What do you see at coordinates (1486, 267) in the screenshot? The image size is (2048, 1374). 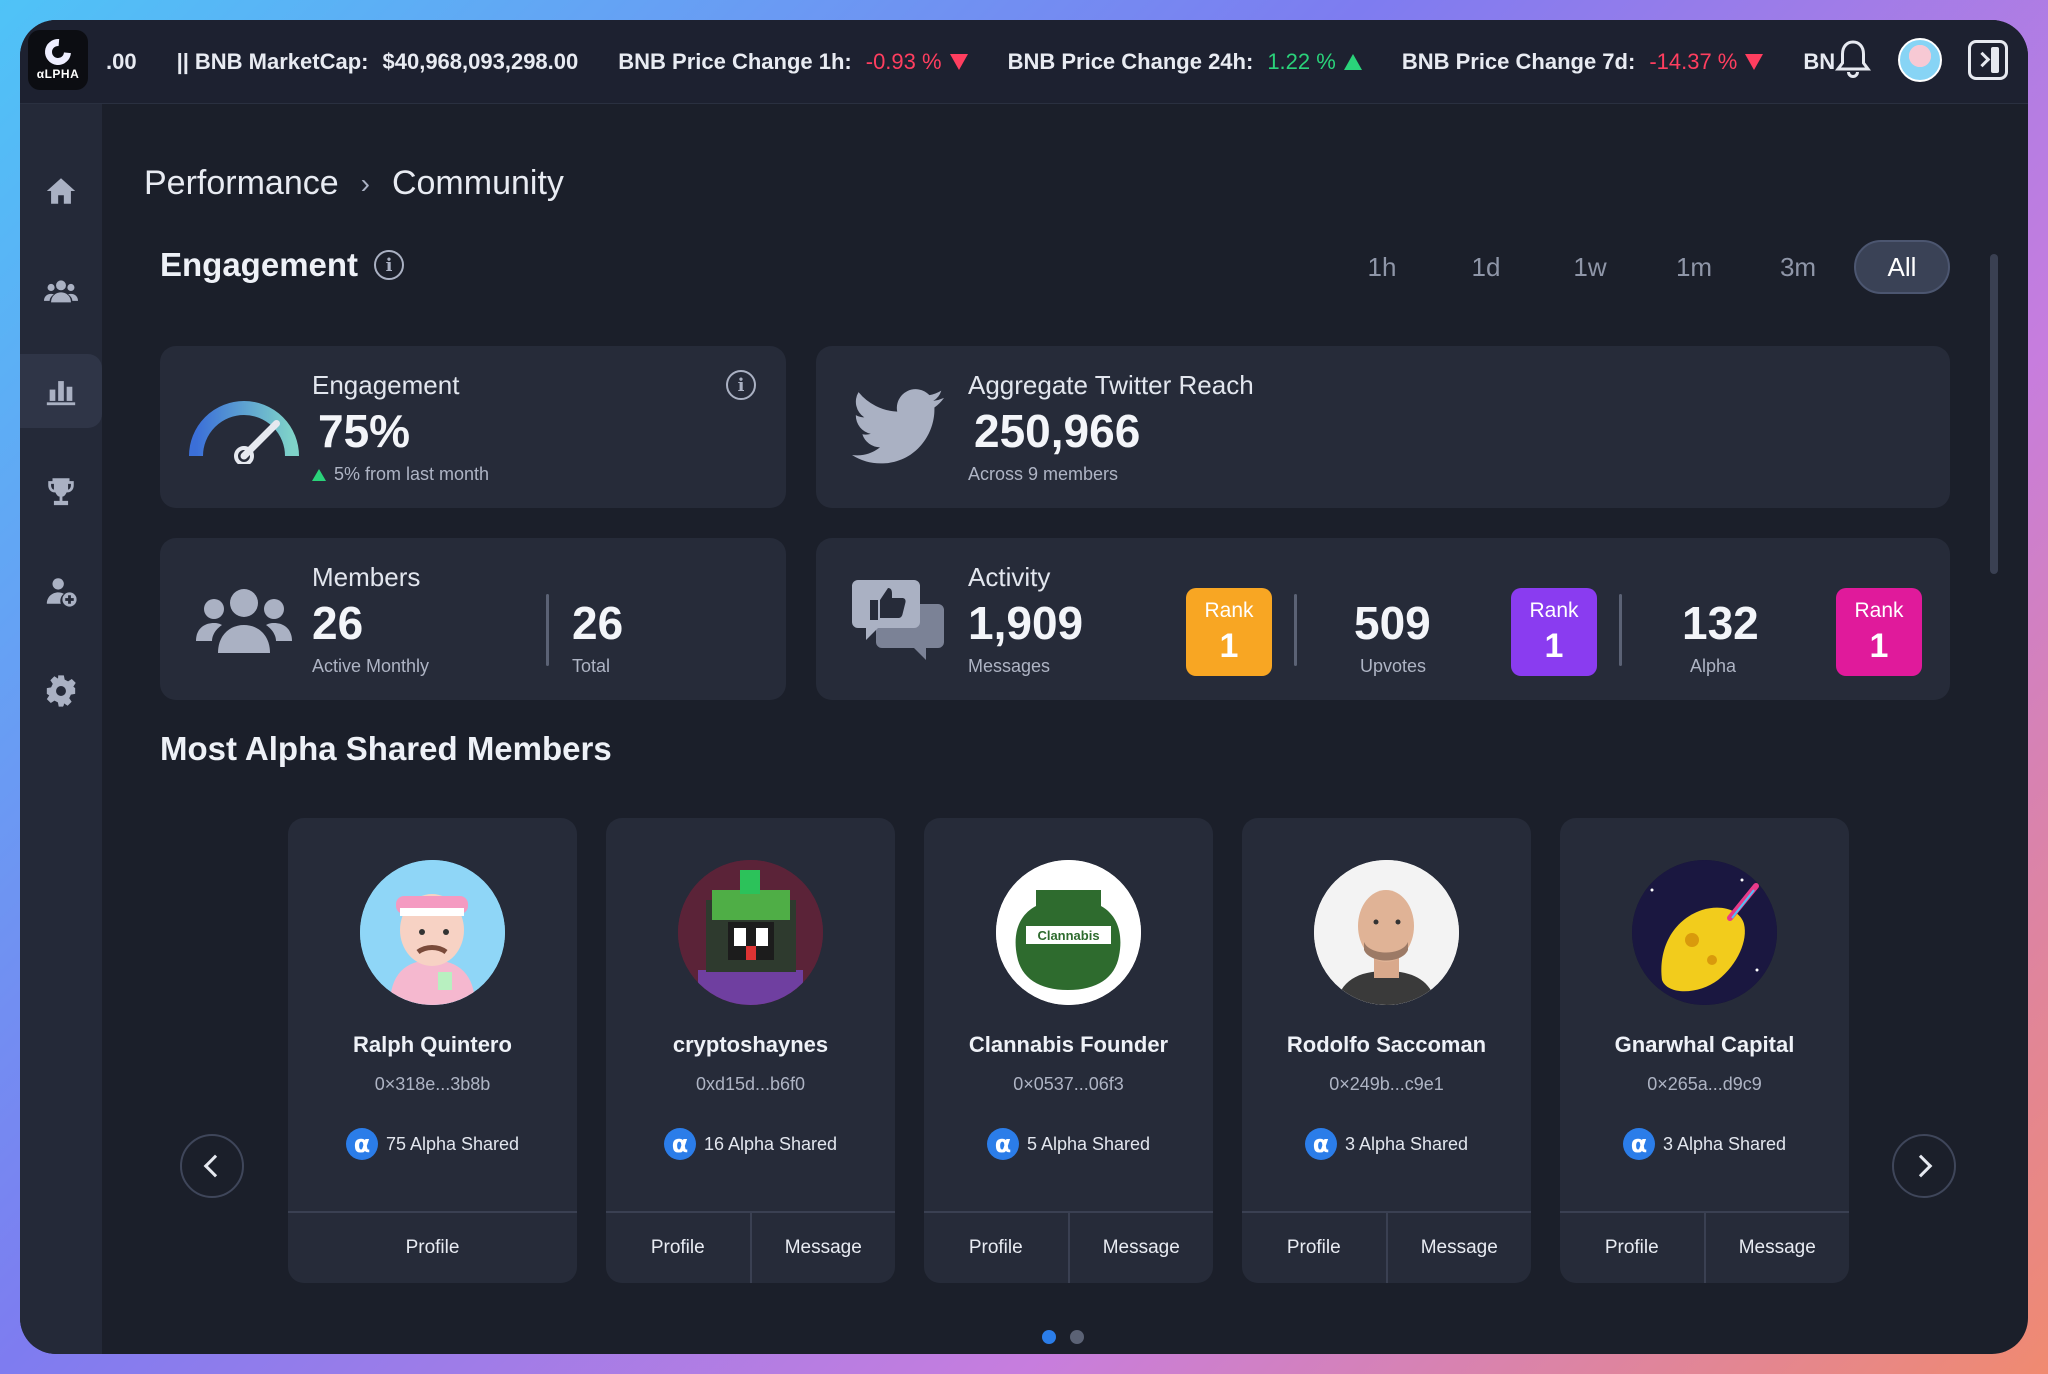 I see `range-1d: 1d` at bounding box center [1486, 267].